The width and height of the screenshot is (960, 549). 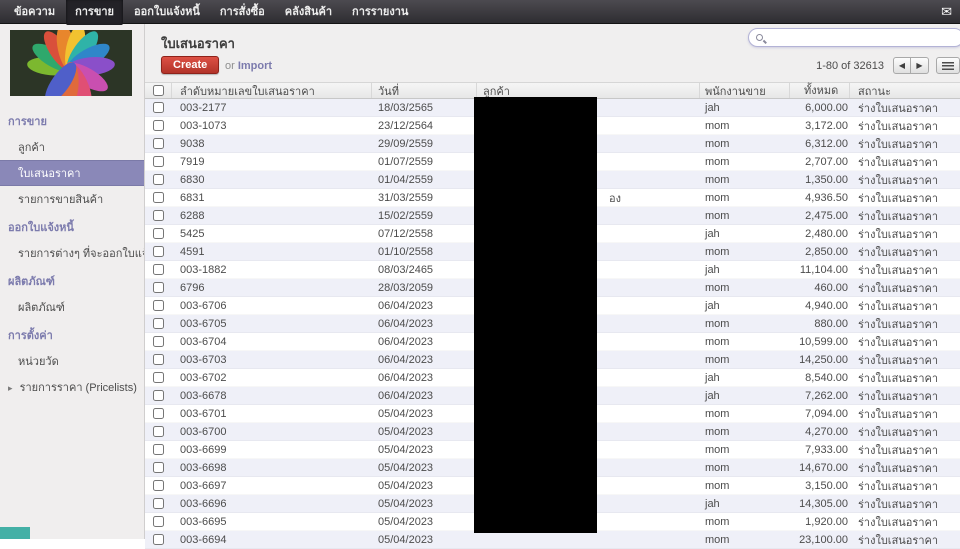 I want to click on topbar-menu-item: การขาย, so click(x=94, y=12).